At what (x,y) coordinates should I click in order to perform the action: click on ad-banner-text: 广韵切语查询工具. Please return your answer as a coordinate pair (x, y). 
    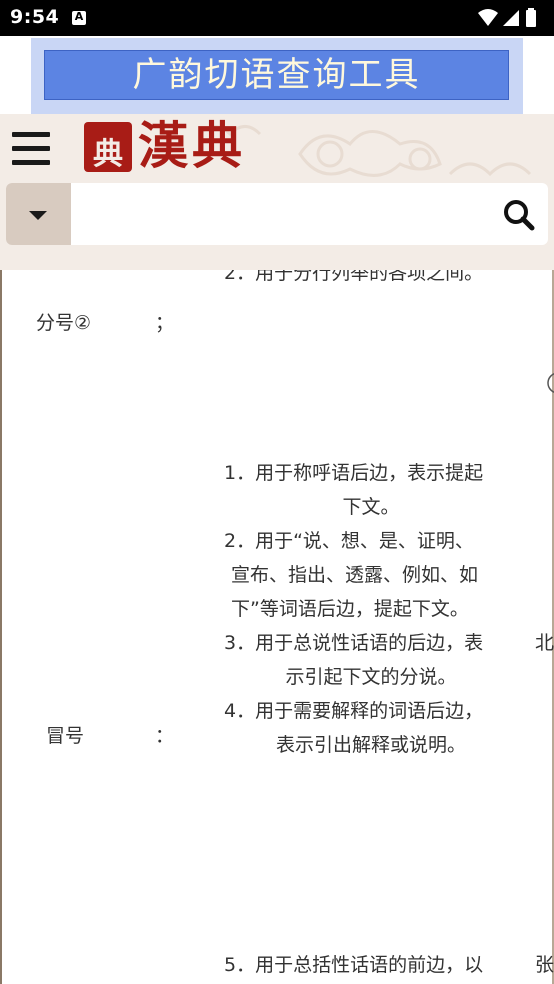
    Looking at the image, I should click on (276, 75).